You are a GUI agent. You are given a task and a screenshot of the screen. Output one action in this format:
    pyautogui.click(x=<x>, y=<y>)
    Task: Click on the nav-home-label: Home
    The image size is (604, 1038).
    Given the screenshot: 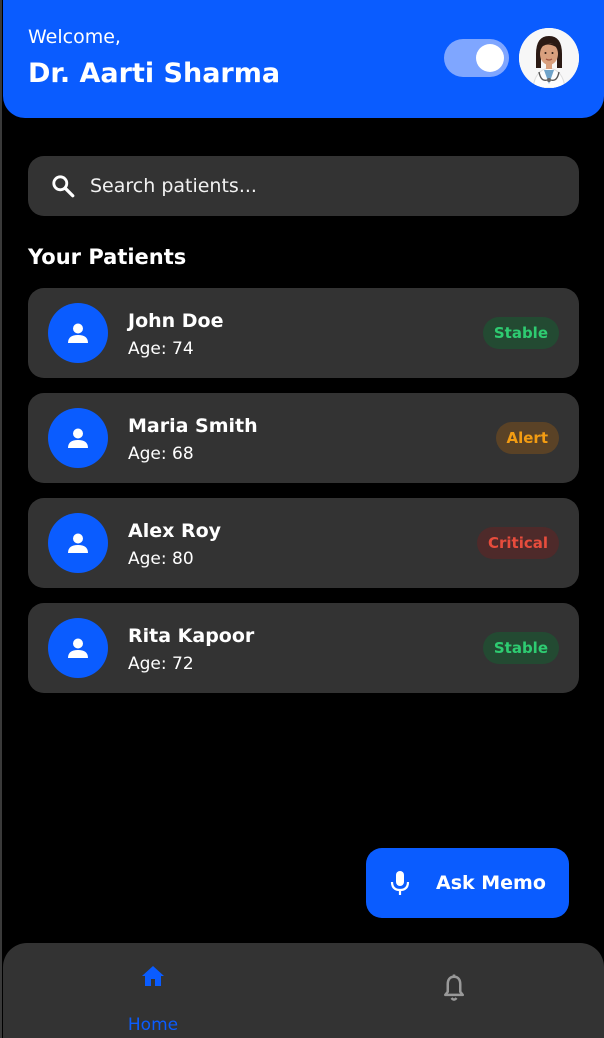 What is the action you would take?
    pyautogui.click(x=153, y=1025)
    